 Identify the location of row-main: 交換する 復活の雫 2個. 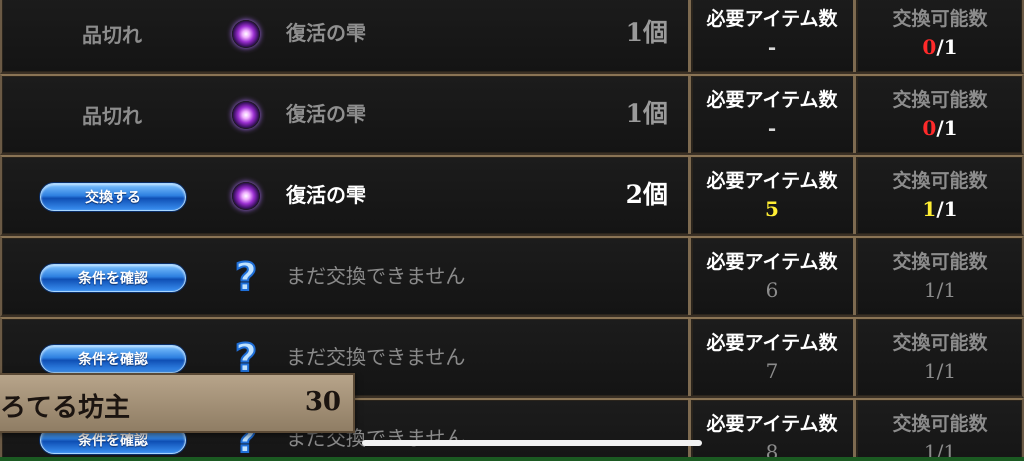
(345, 195).